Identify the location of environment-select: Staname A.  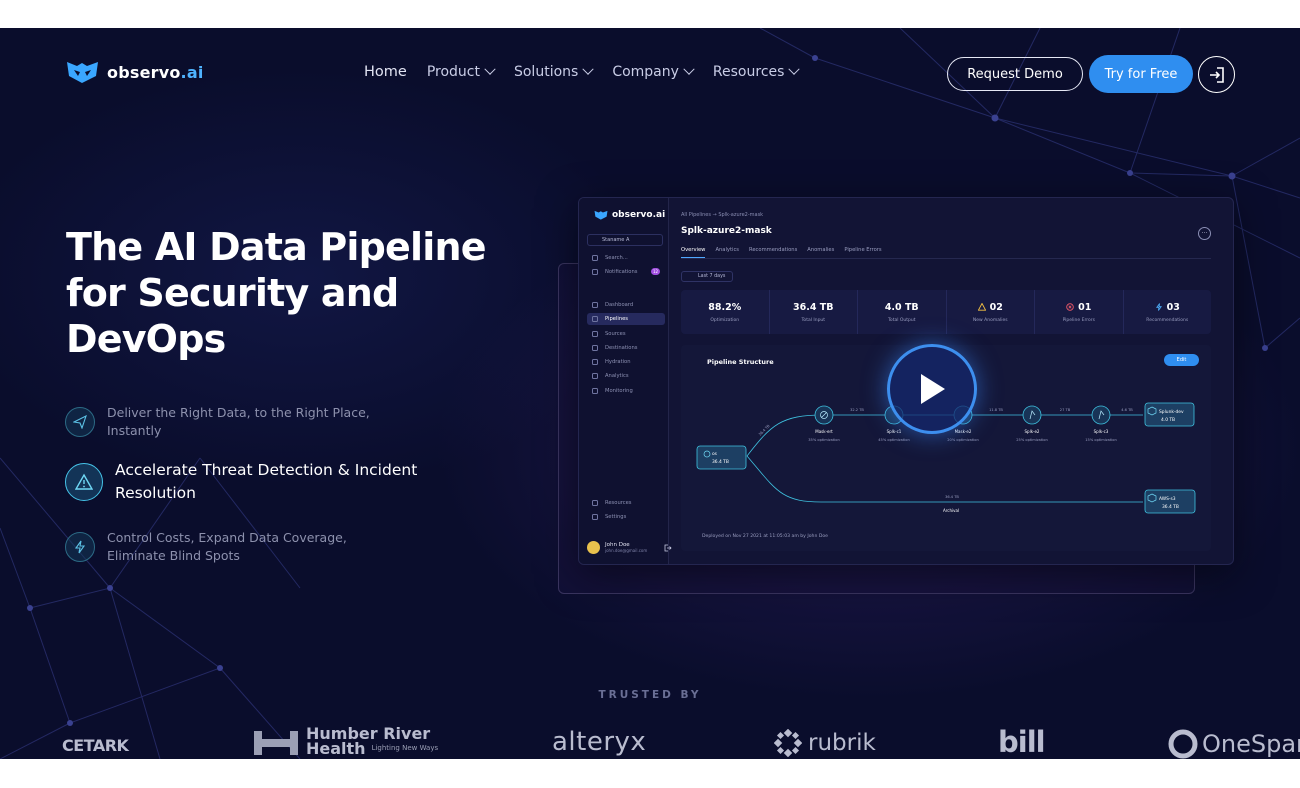
(625, 240).